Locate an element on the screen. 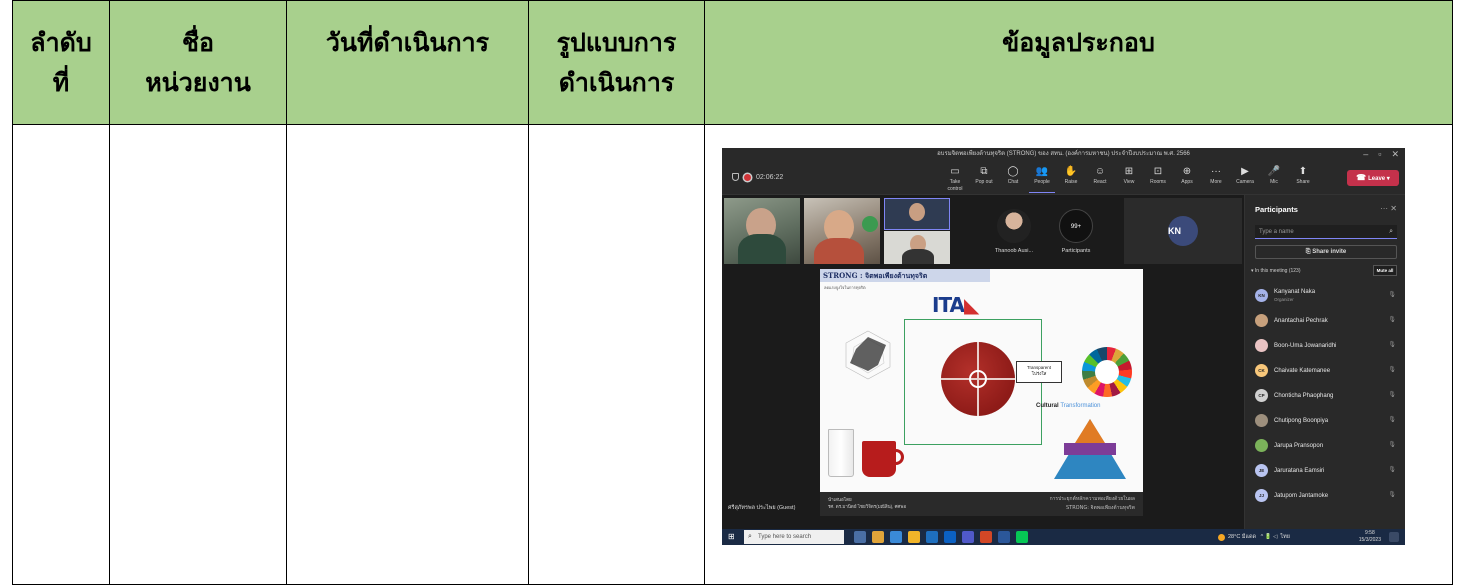  video-tile-kn: KN is located at coordinates (1183, 231).